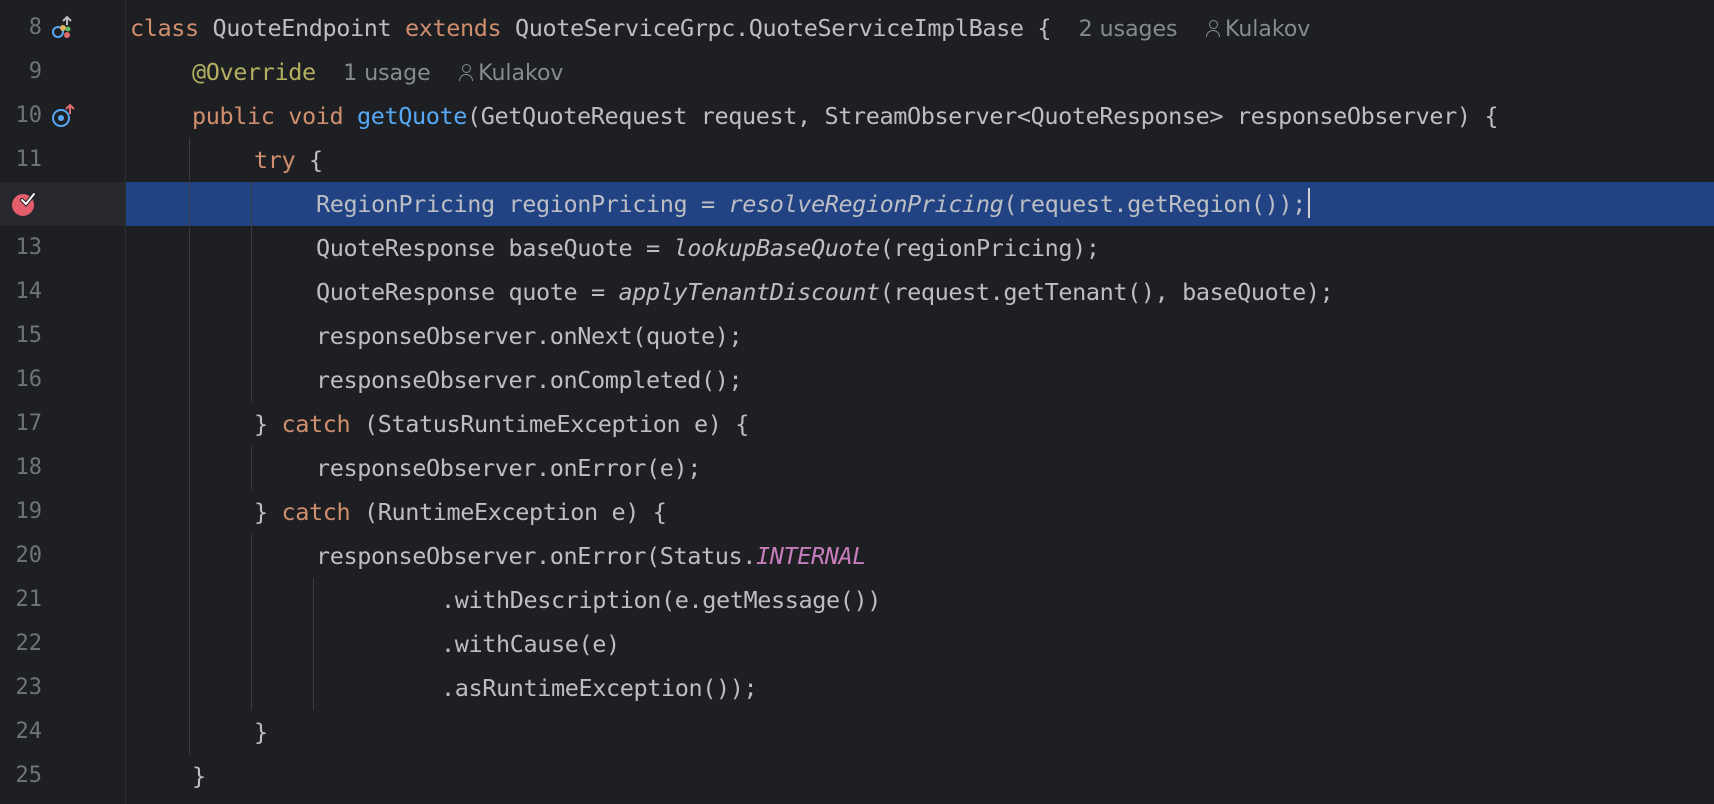  I want to click on code-text: .withDescription(e.getMessage()), so click(661, 600).